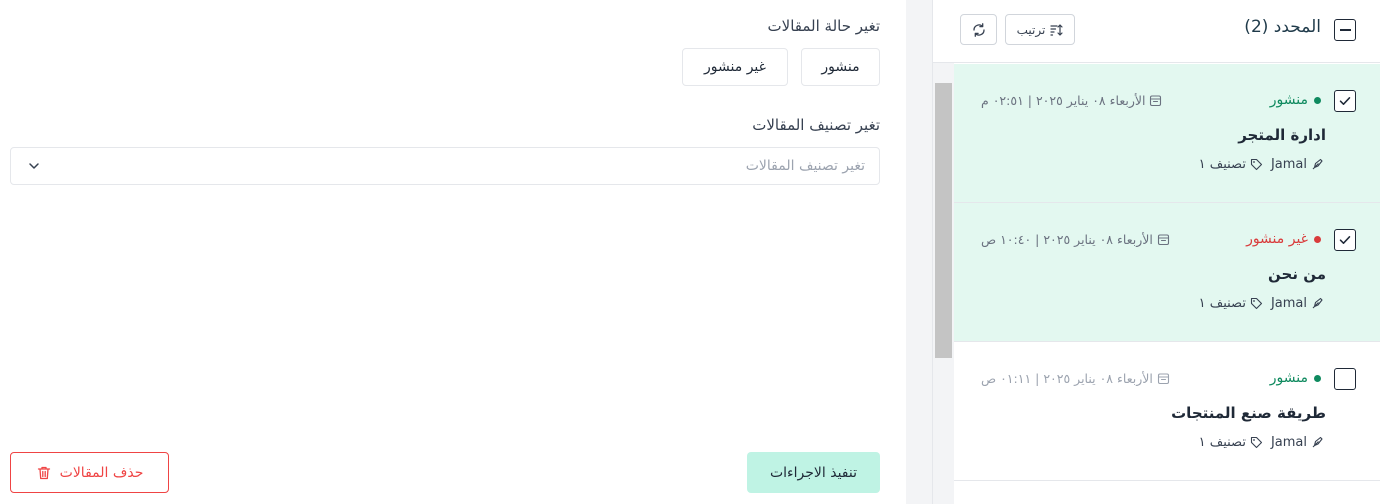 This screenshot has width=1380, height=504. I want to click on sort-button-label: ترتيب, so click(1031, 29).